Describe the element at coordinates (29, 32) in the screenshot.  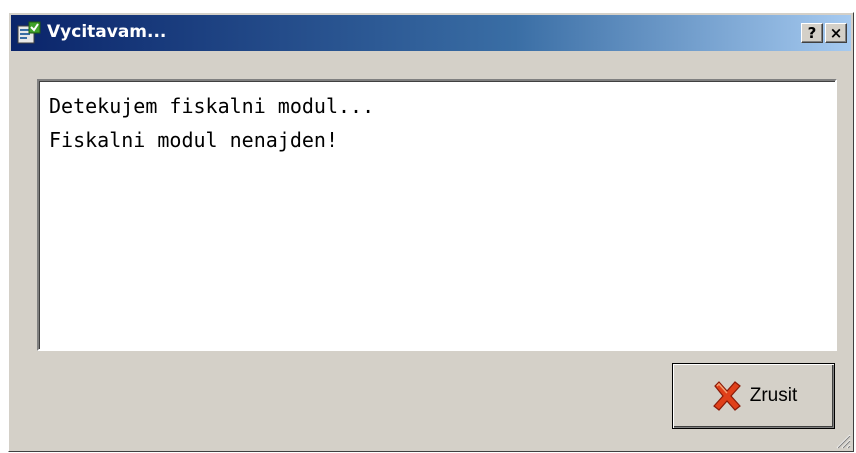
I see `app-icon` at that location.